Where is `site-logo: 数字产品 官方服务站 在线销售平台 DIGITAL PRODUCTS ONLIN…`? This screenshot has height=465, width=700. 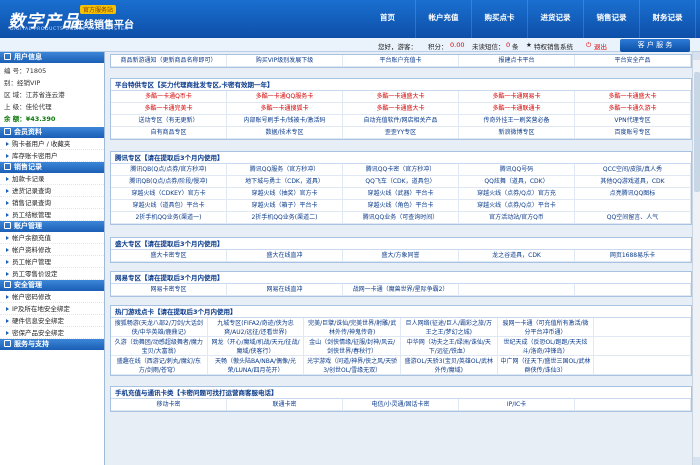 site-logo: 数字产品 官方服务站 在线销售平台 DIGITAL PRODUCTS ONLIN… is located at coordinates (88, 19).